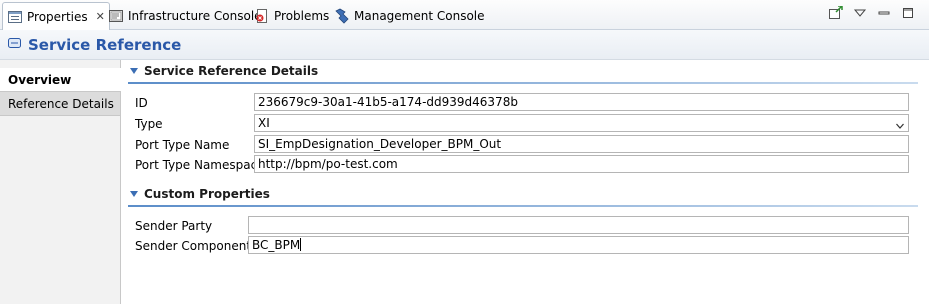 This screenshot has height=304, width=929. Describe the element at coordinates (302, 15) in the screenshot. I see `tab-problems-label: Problems` at that location.